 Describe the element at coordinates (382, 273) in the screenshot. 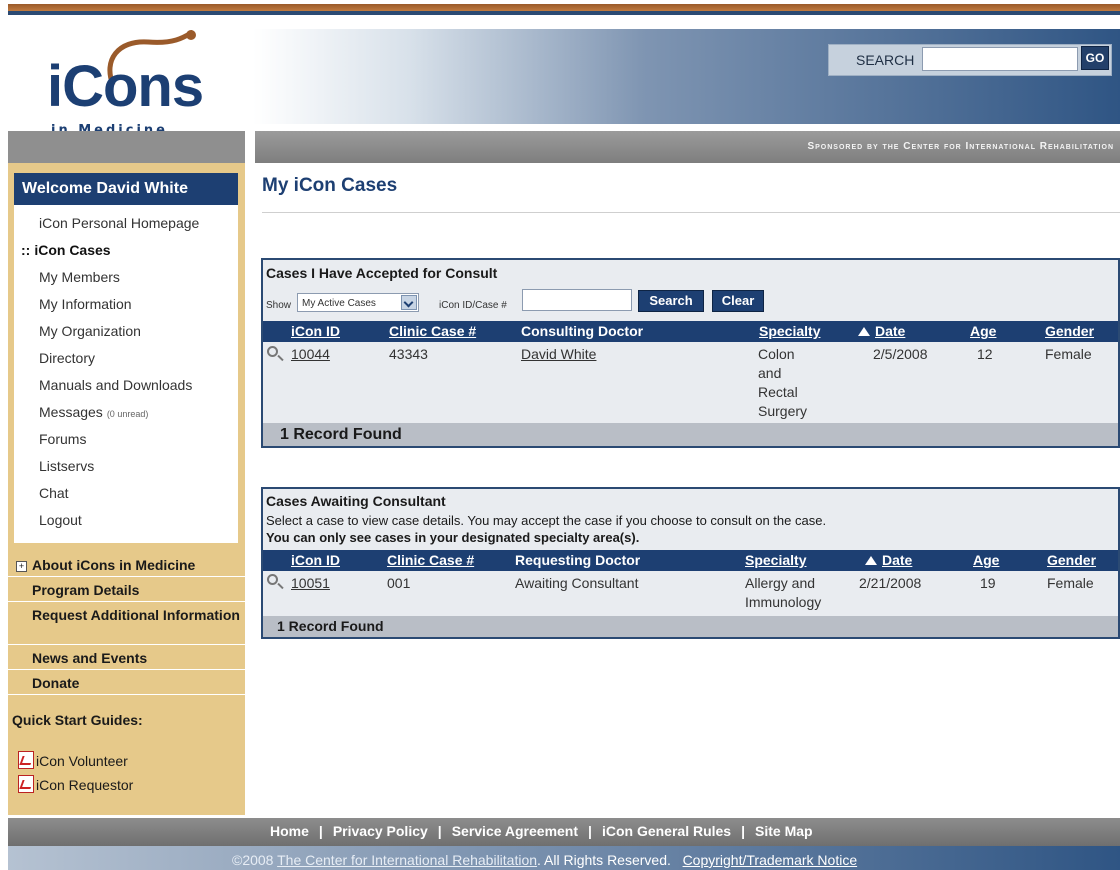

I see `accepted-heading: Cases I Have Accepted for Consult` at that location.